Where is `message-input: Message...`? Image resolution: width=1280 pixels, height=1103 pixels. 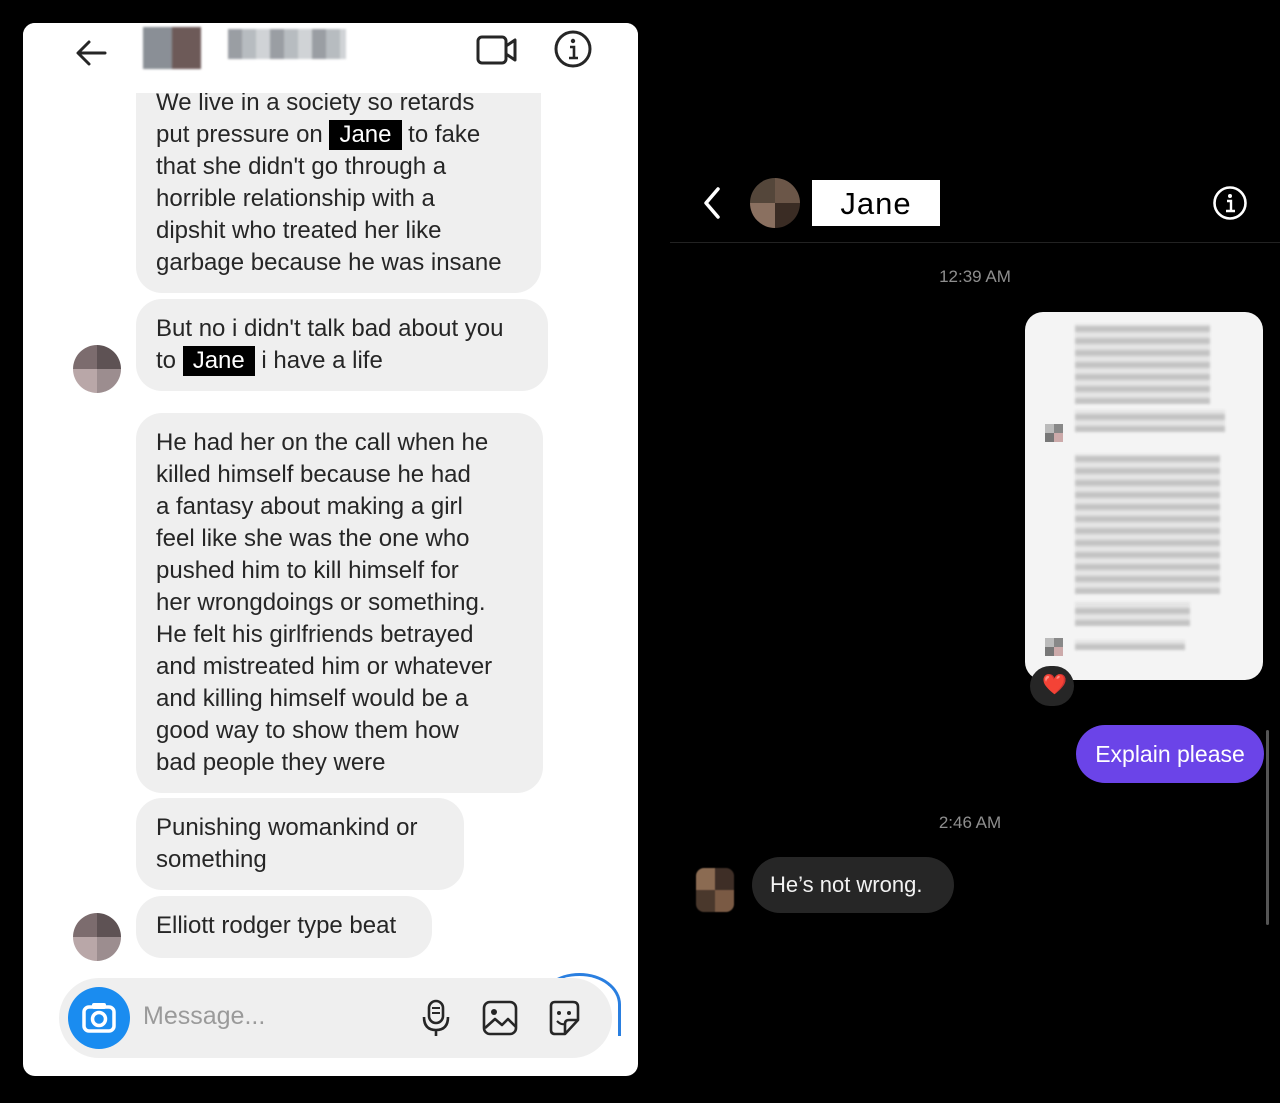 message-input: Message... is located at coordinates (204, 1016).